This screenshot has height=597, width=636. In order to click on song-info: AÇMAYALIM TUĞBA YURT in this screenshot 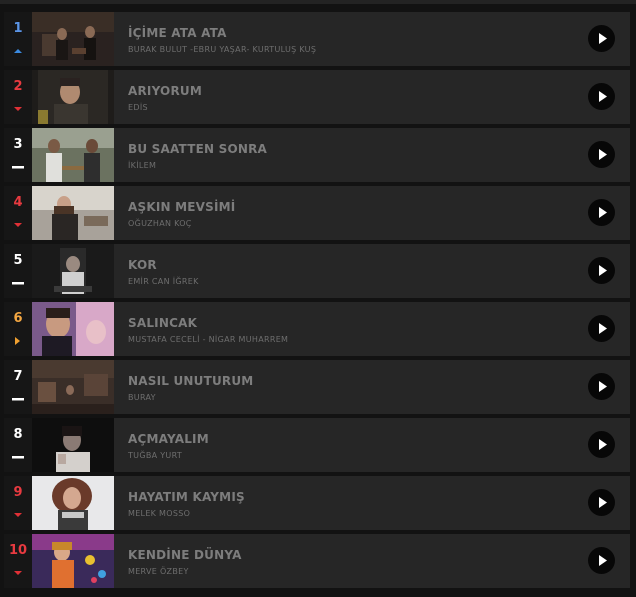, I will do `click(372, 445)`.